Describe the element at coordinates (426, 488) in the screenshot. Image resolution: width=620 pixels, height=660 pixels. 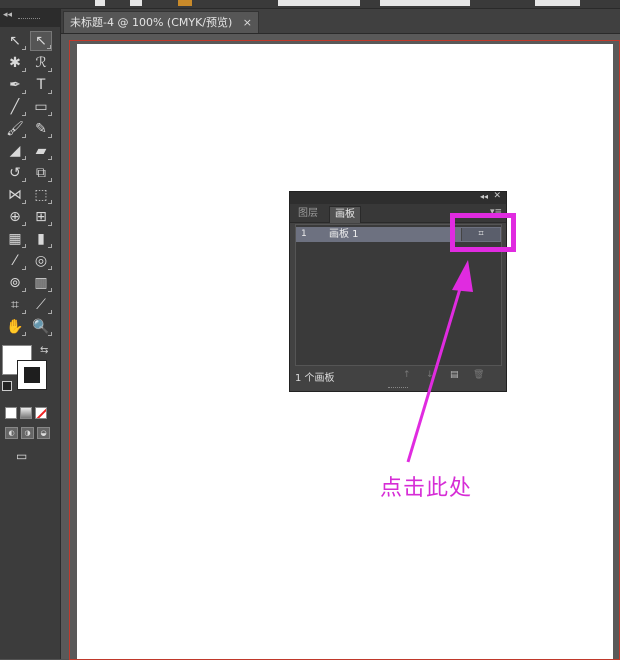
I see `annotation-text: 点击此处` at that location.